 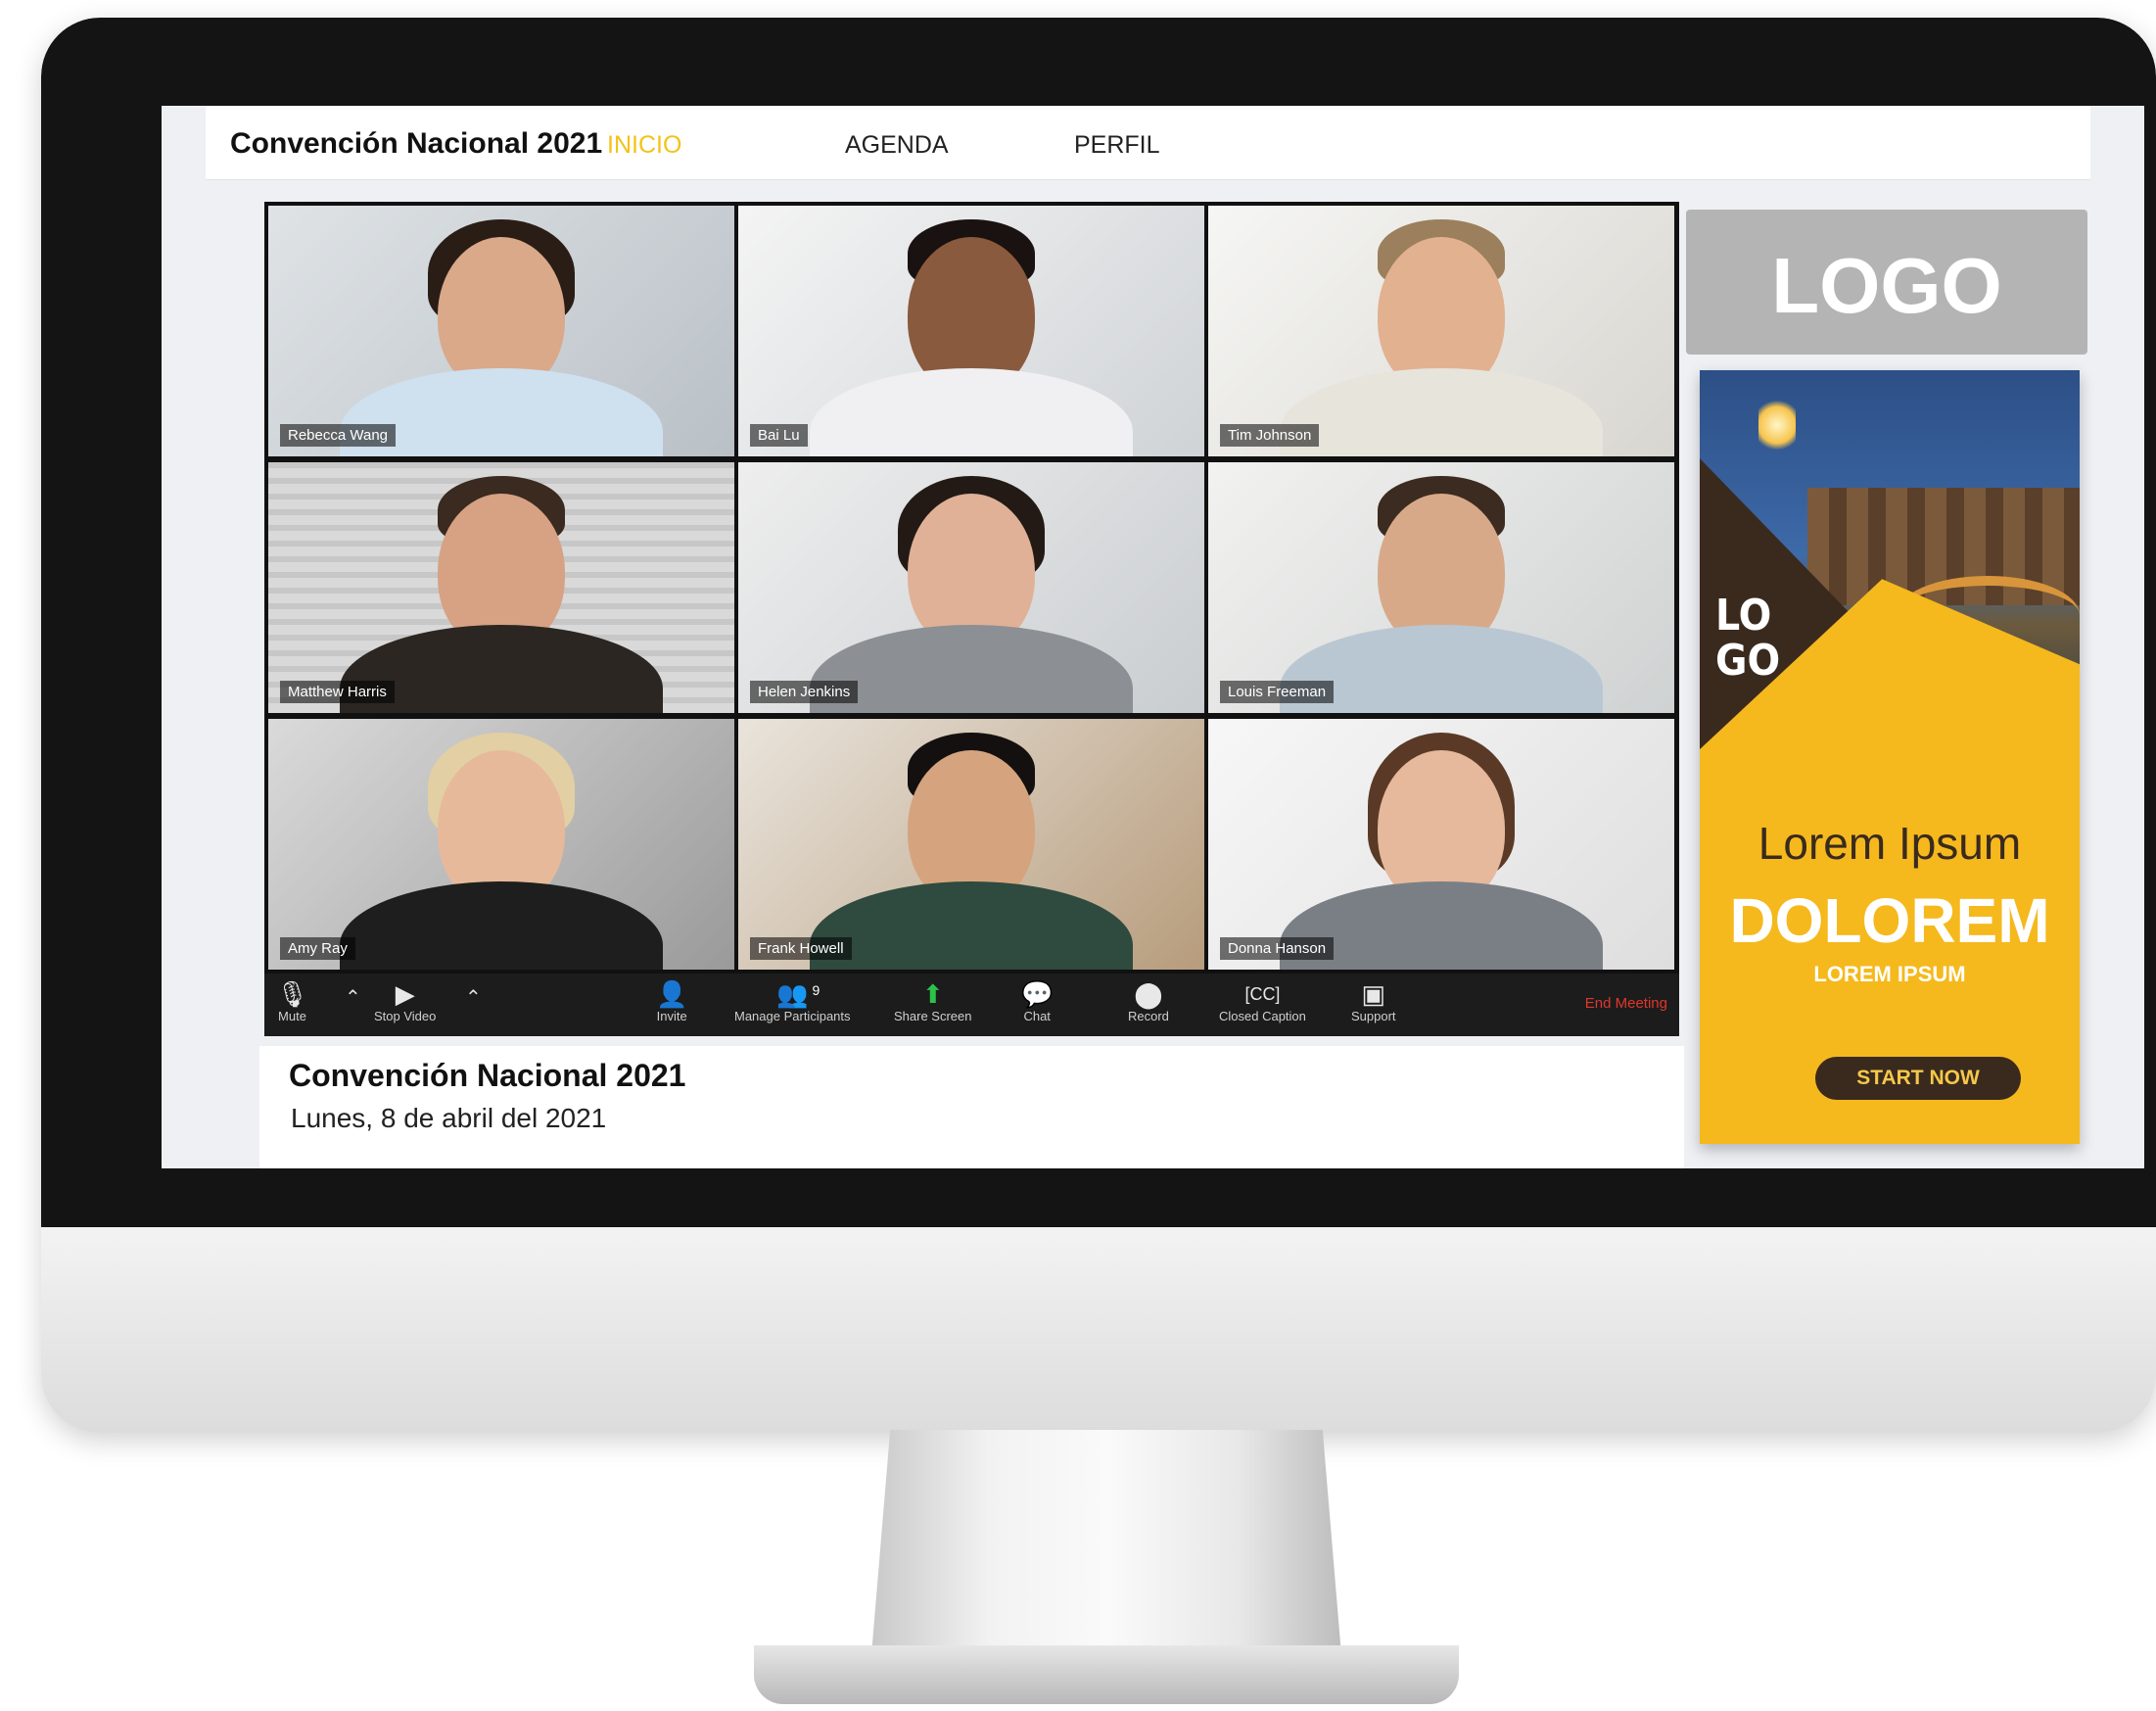 I want to click on microphone-icon: 🎙, so click(x=292, y=994).